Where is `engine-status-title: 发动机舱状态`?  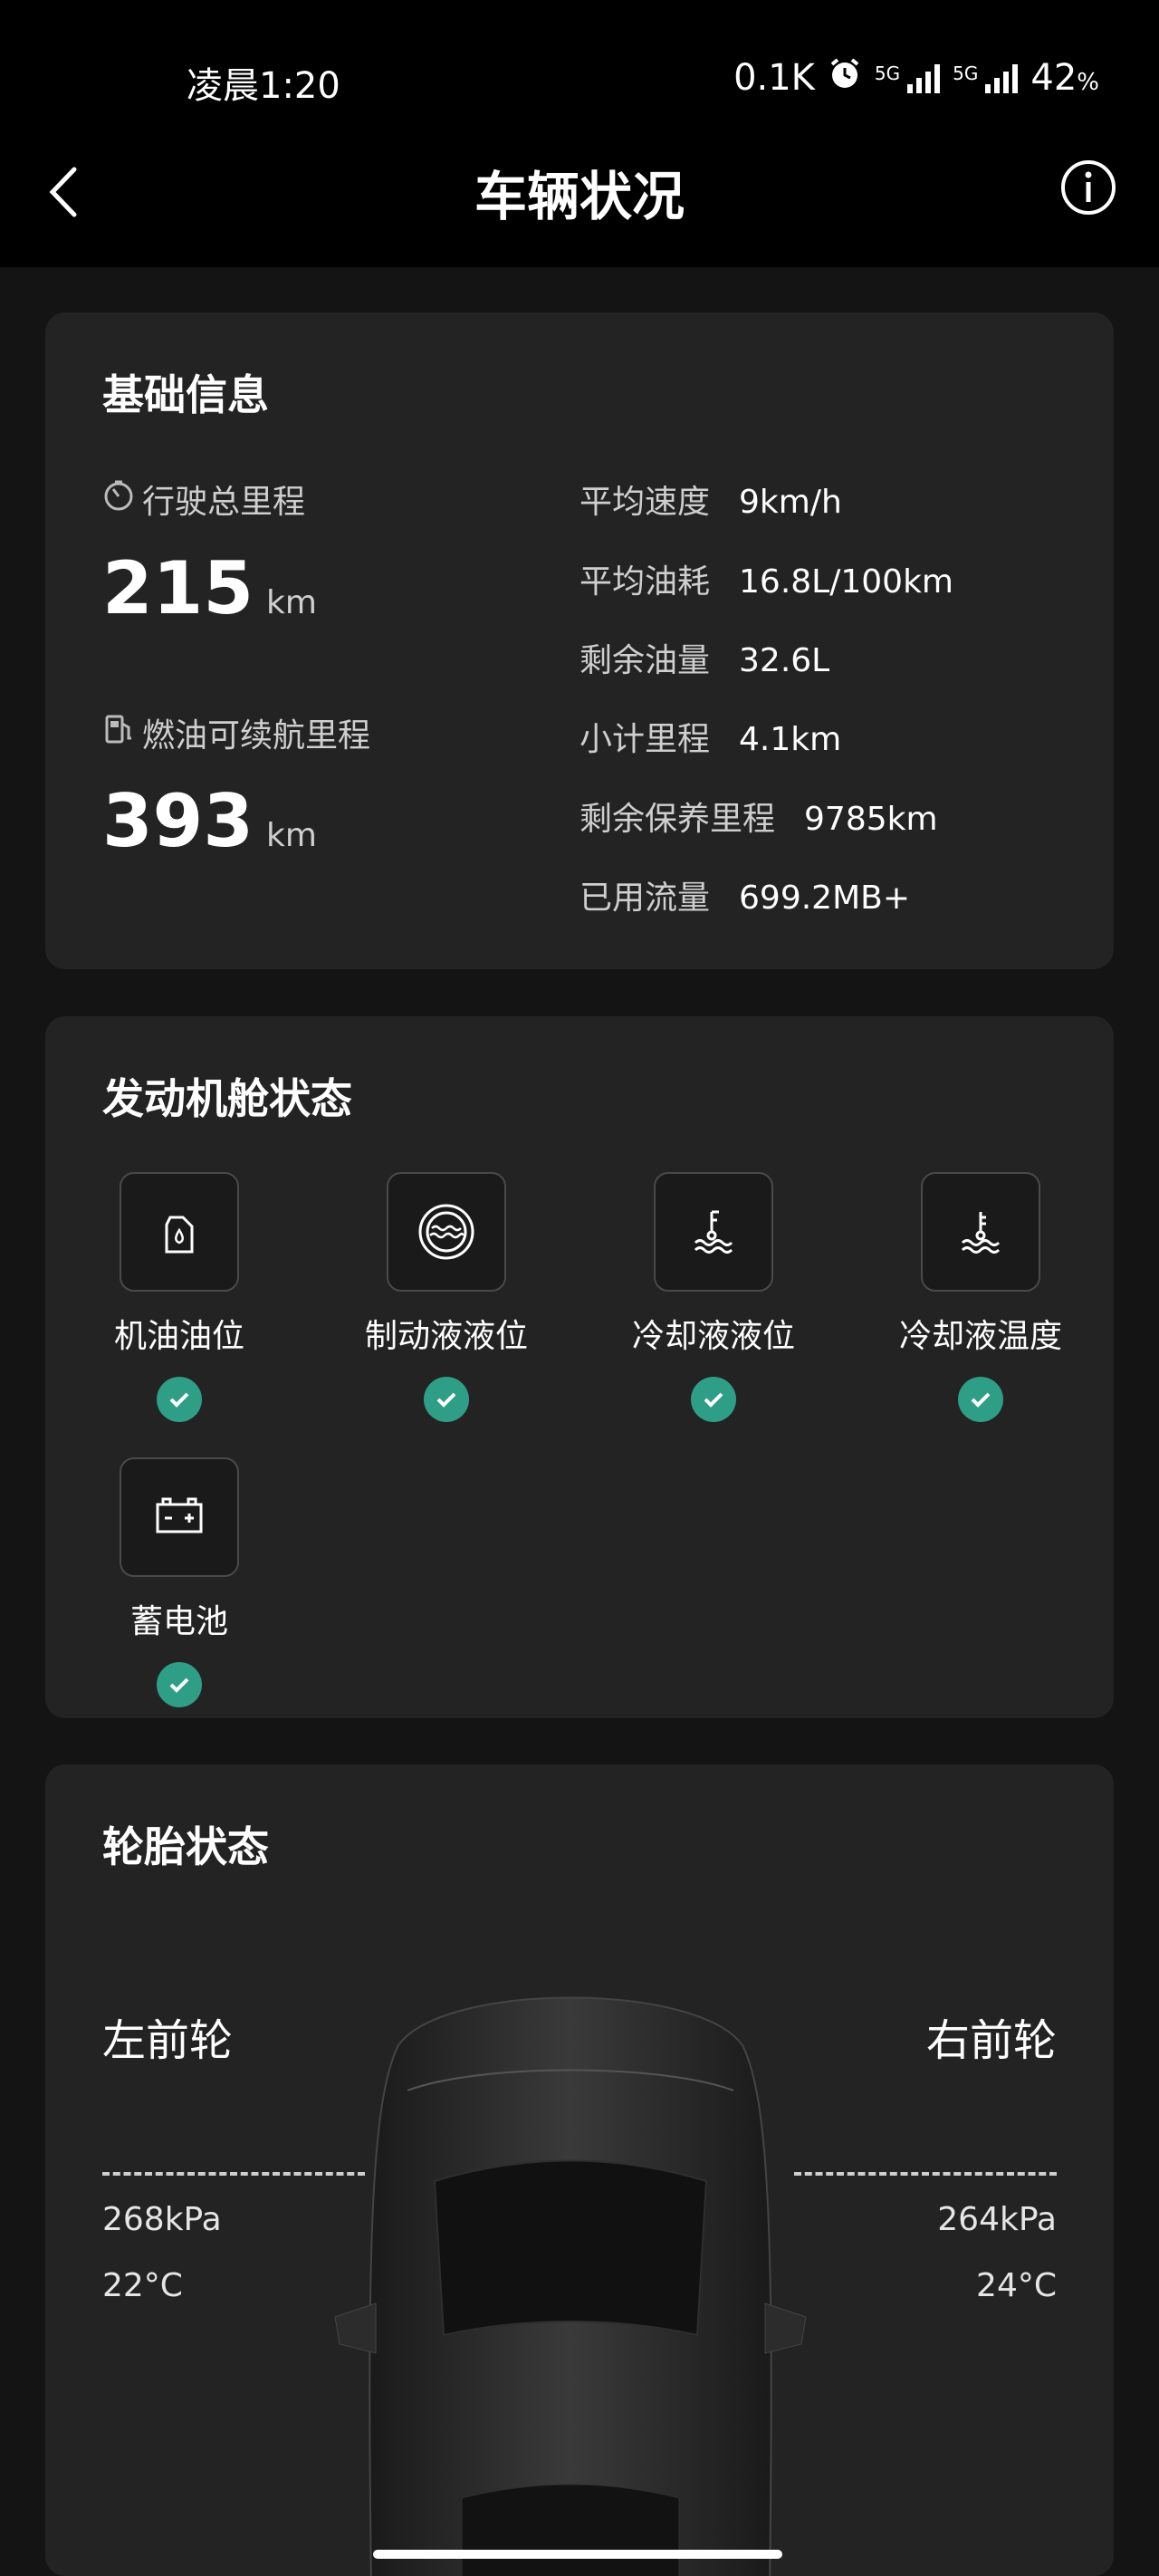 engine-status-title: 发动机舱状态 is located at coordinates (227, 1098).